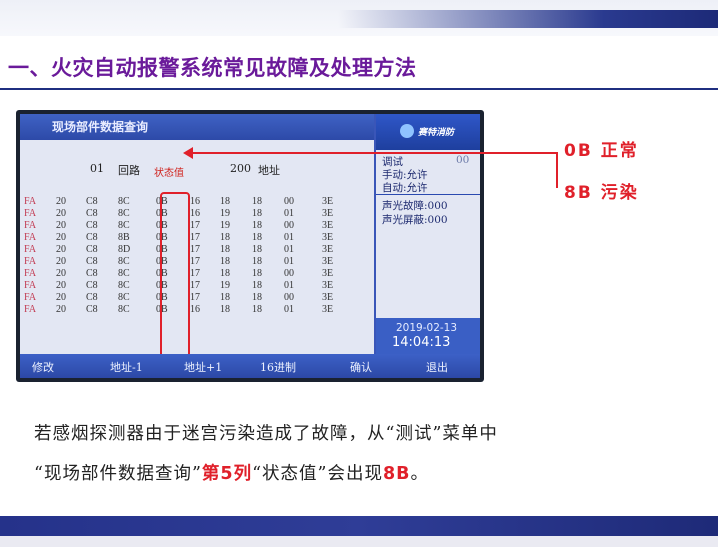 This screenshot has width=718, height=547. What do you see at coordinates (359, 526) in the screenshot?
I see `footer-band` at bounding box center [359, 526].